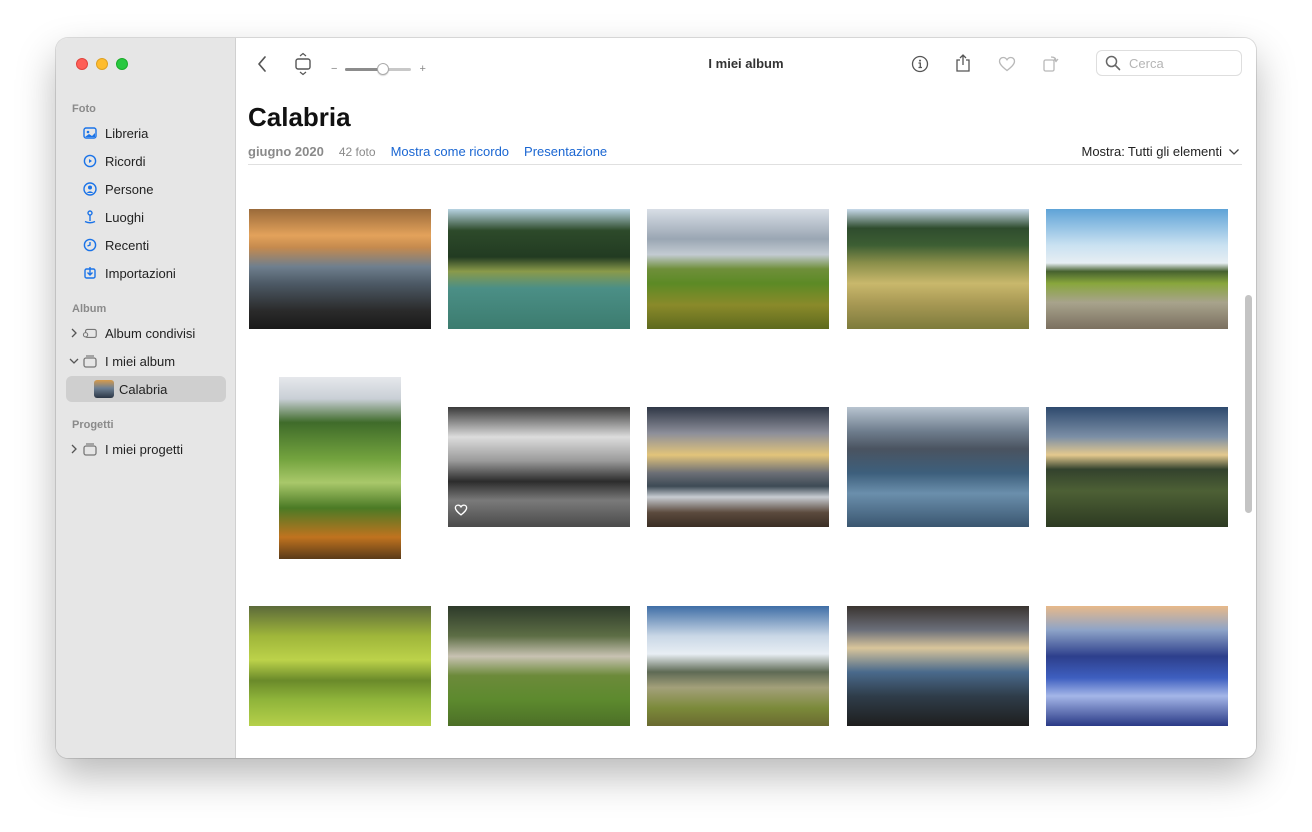  Describe the element at coordinates (82, 64) in the screenshot. I see `close-window-button` at that location.